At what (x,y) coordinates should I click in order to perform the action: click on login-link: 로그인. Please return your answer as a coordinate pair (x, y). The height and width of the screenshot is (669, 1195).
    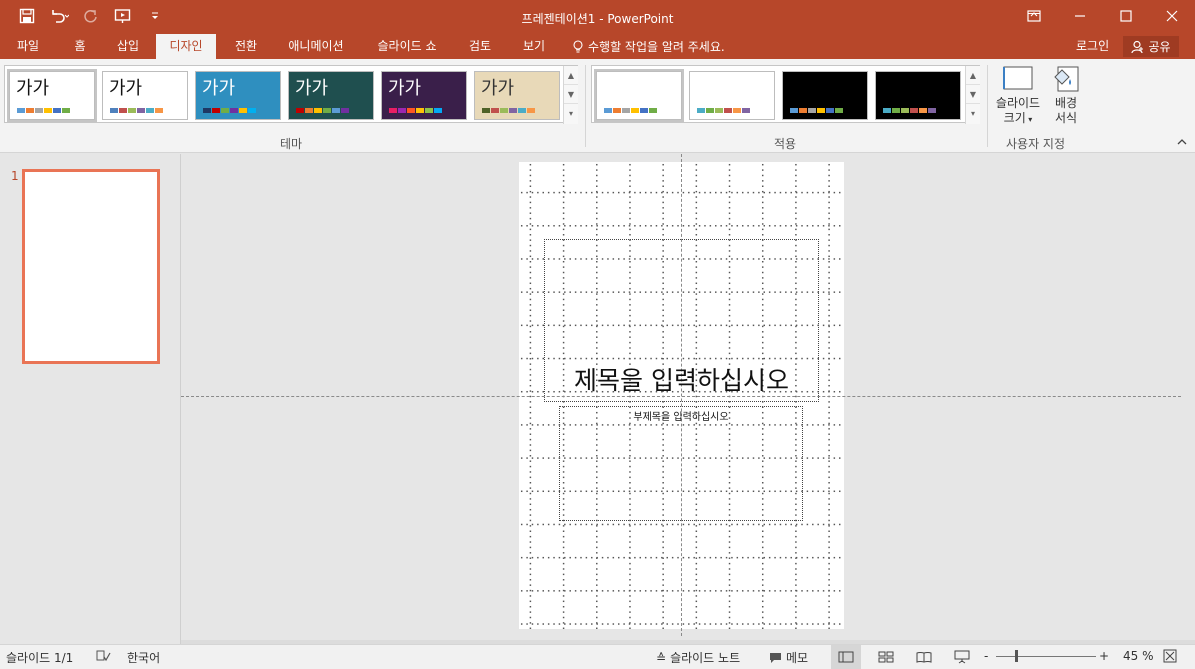
    Looking at the image, I should click on (1092, 46).